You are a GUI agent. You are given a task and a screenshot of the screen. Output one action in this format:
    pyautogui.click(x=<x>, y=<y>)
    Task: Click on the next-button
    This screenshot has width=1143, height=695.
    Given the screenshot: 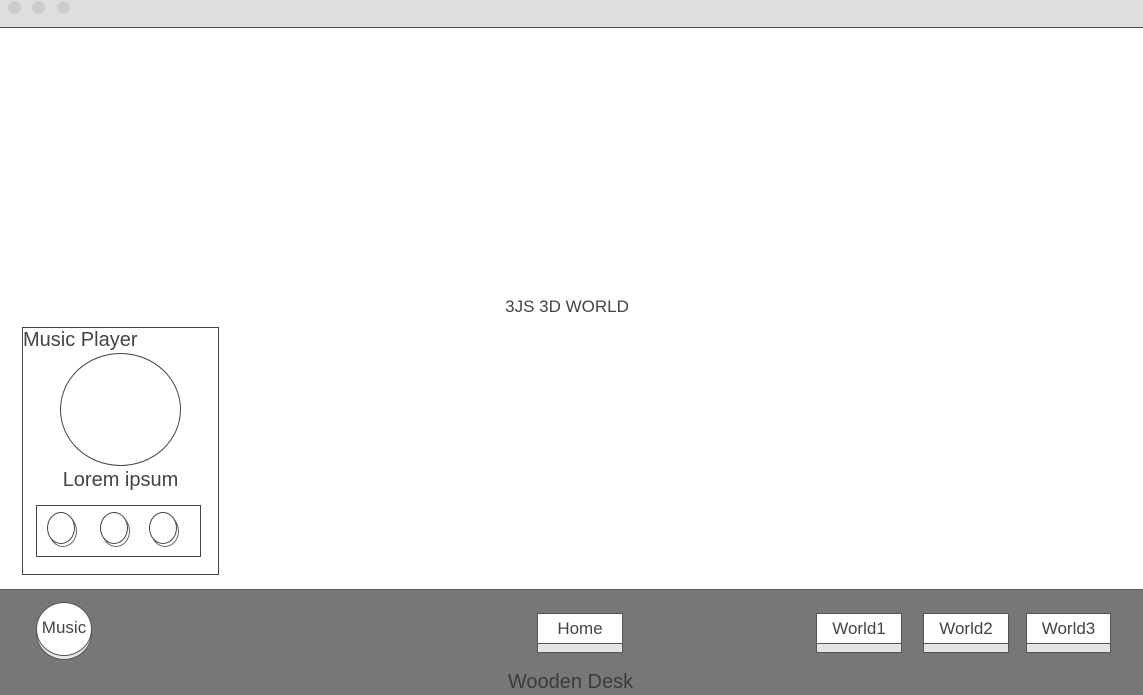 What is the action you would take?
    pyautogui.click(x=163, y=528)
    